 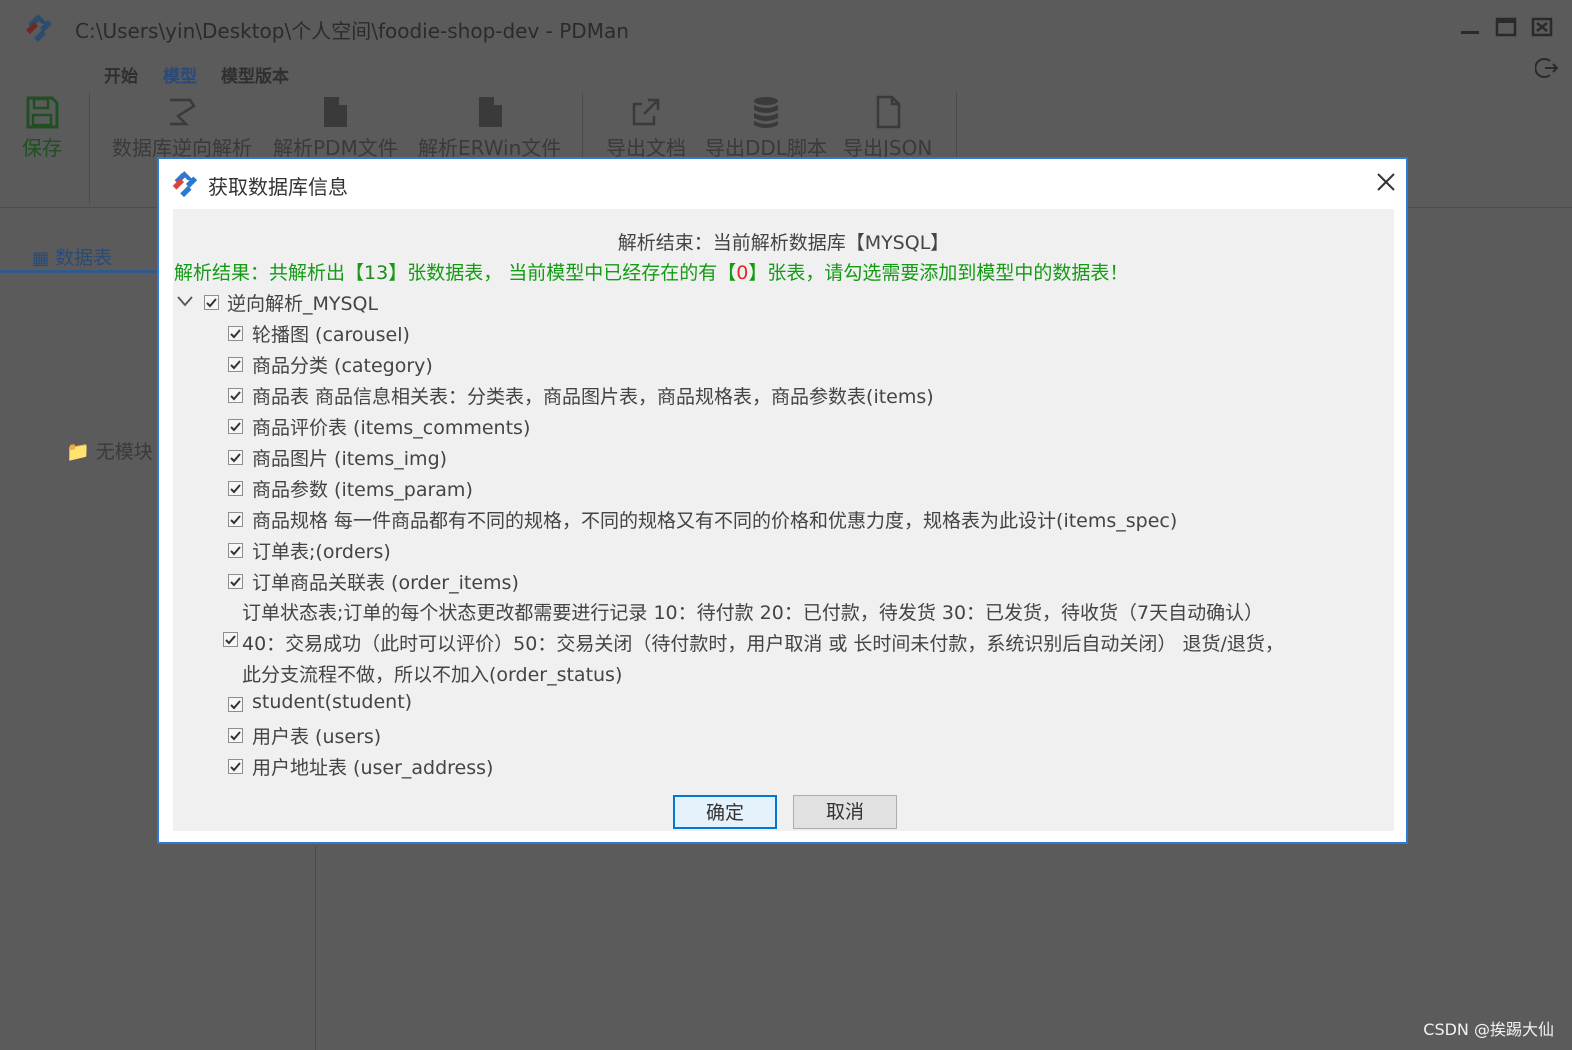 What do you see at coordinates (124, 452) in the screenshot?
I see `empty-module-label: 无模块` at bounding box center [124, 452].